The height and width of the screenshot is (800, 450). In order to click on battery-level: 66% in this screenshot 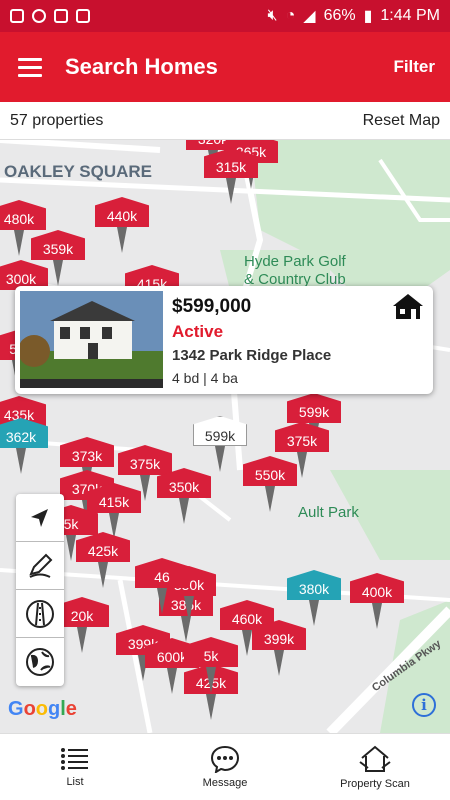, I will do `click(339, 15)`.